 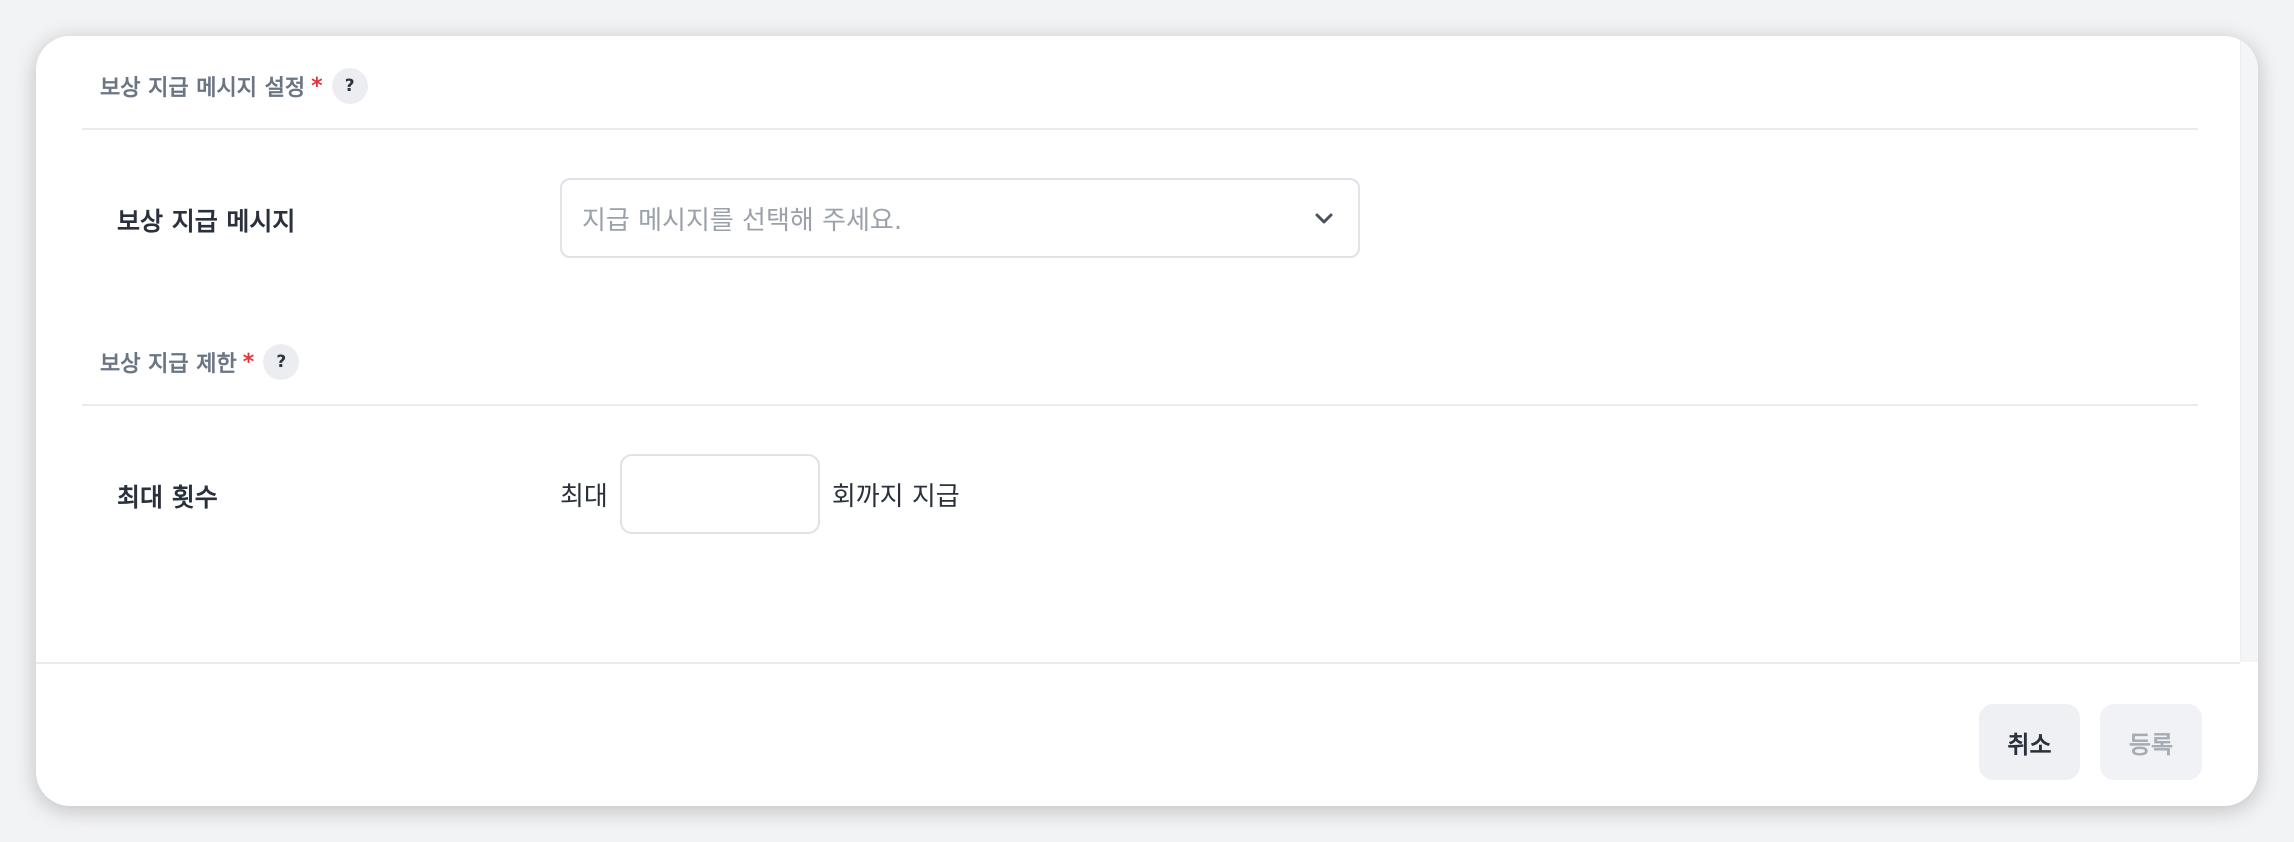 What do you see at coordinates (2029, 742) in the screenshot?
I see `cancel-button: 취소` at bounding box center [2029, 742].